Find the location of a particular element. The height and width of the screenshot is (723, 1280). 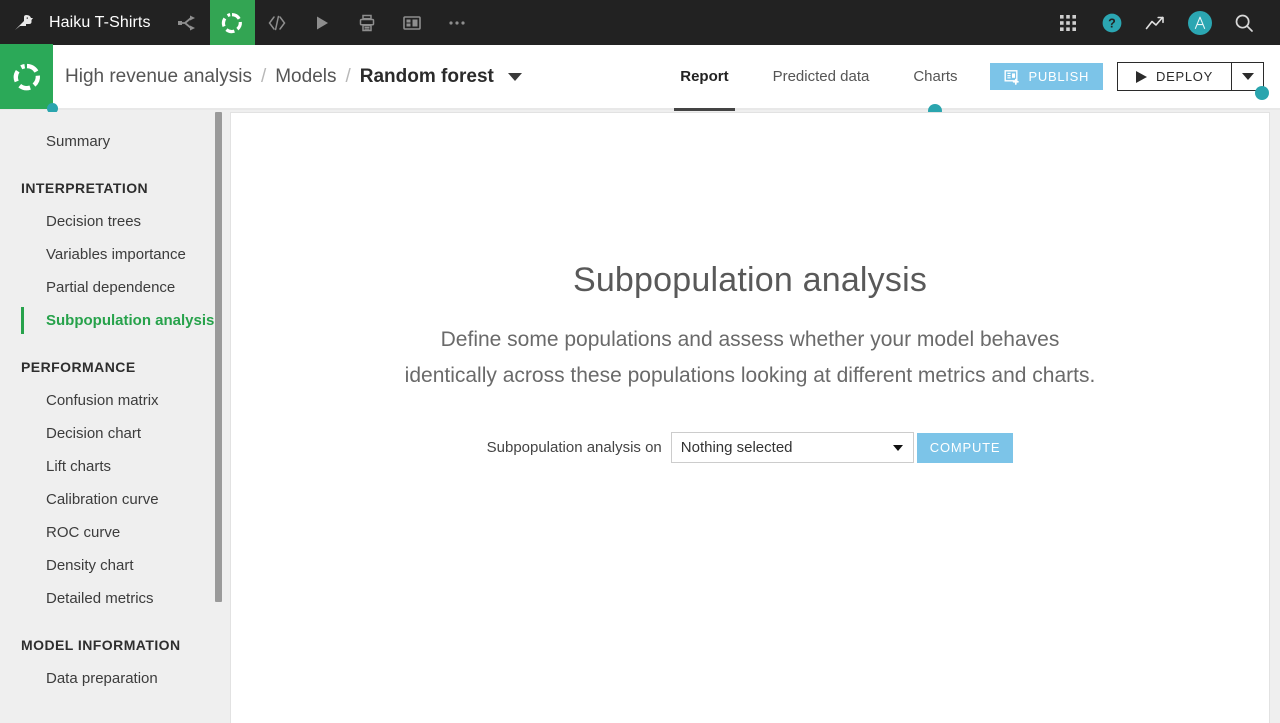

sidebar-item-decision-chart: Decision chart is located at coordinates (107, 433).